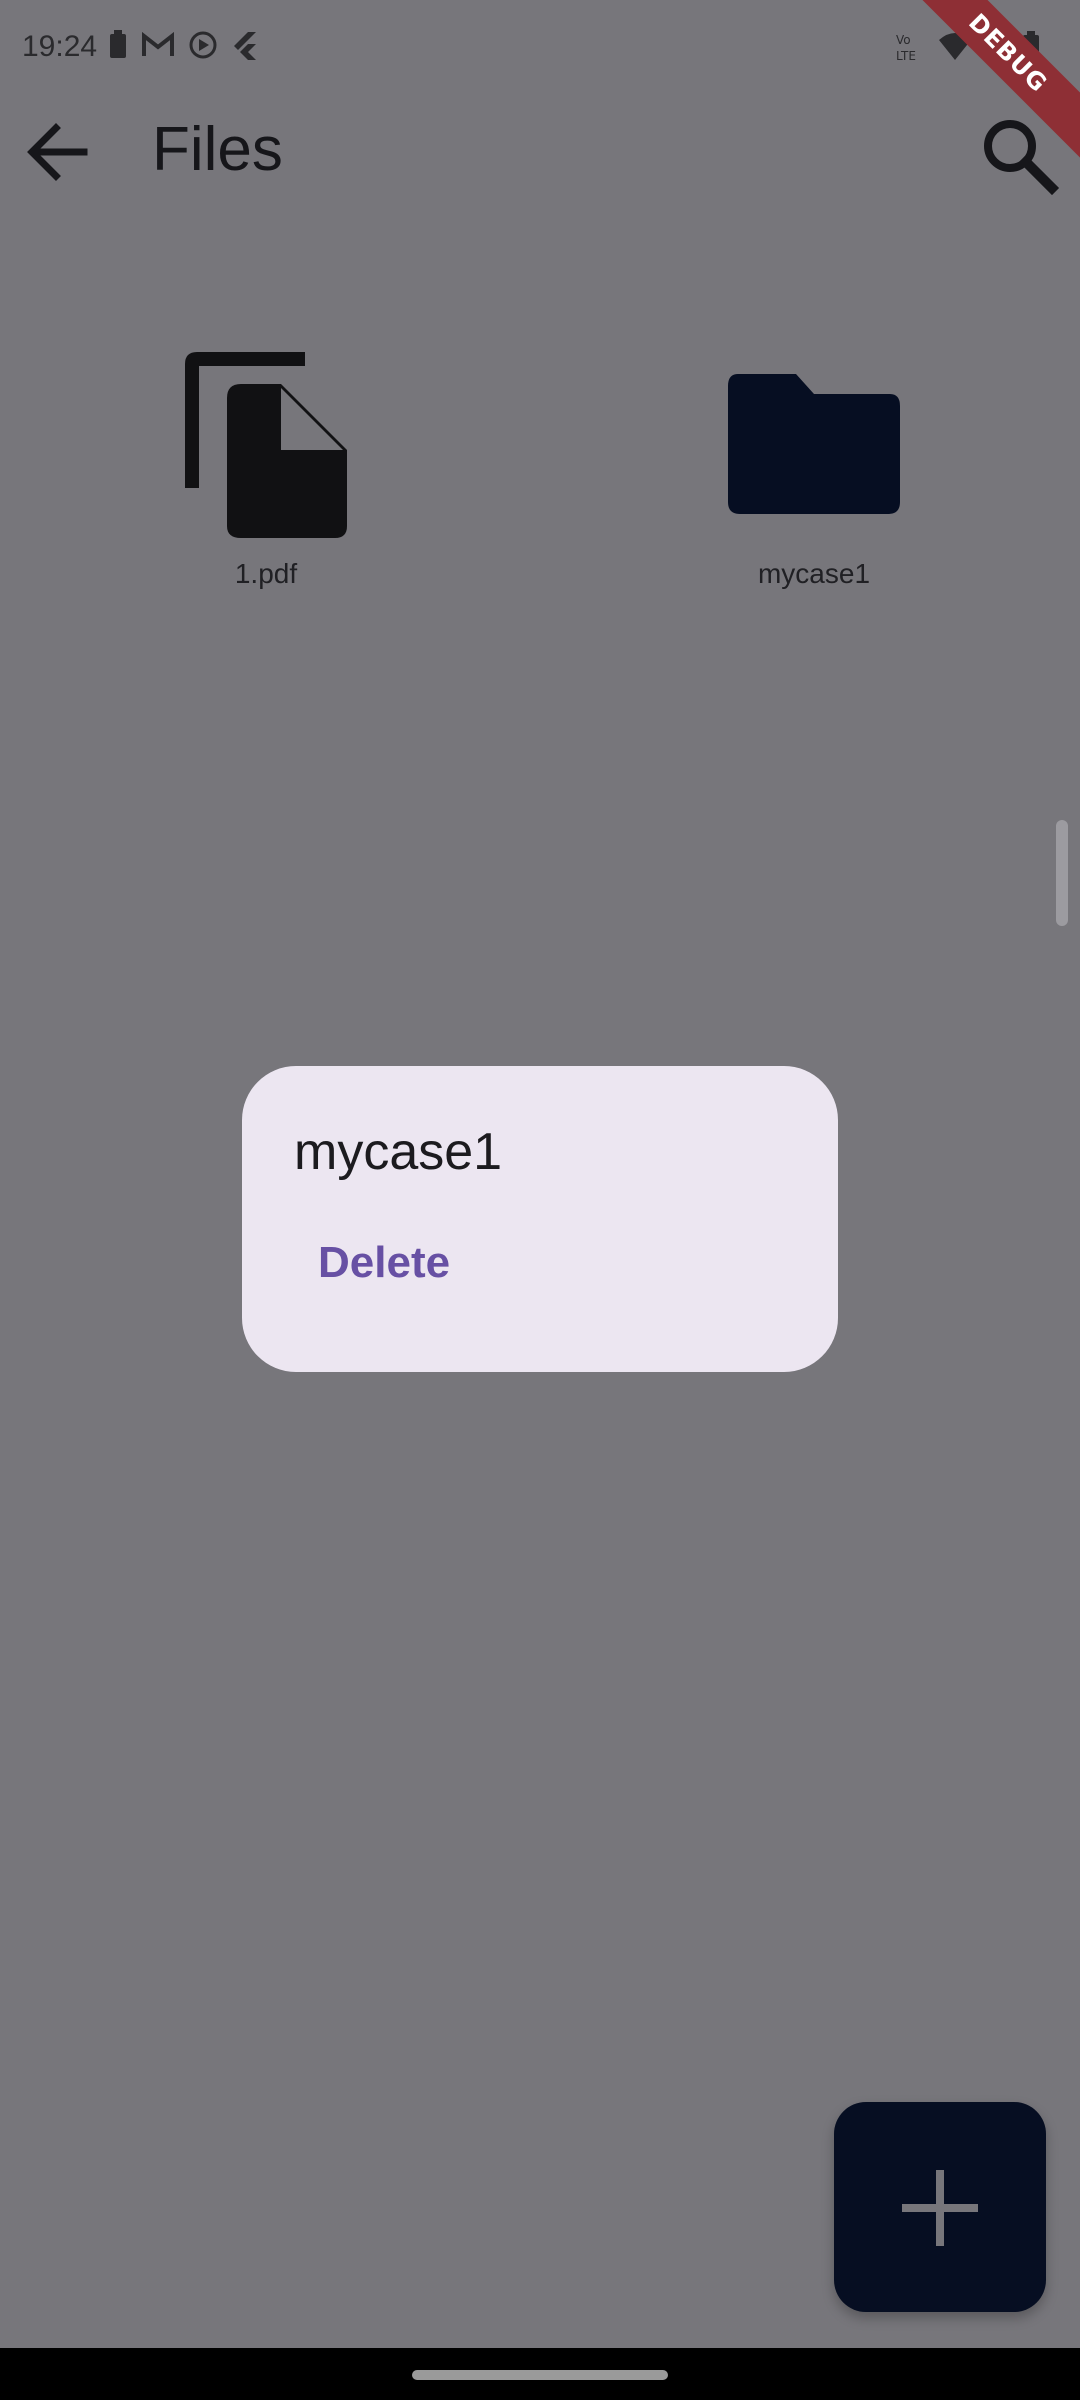  I want to click on delete-option: Delete, so click(384, 1263).